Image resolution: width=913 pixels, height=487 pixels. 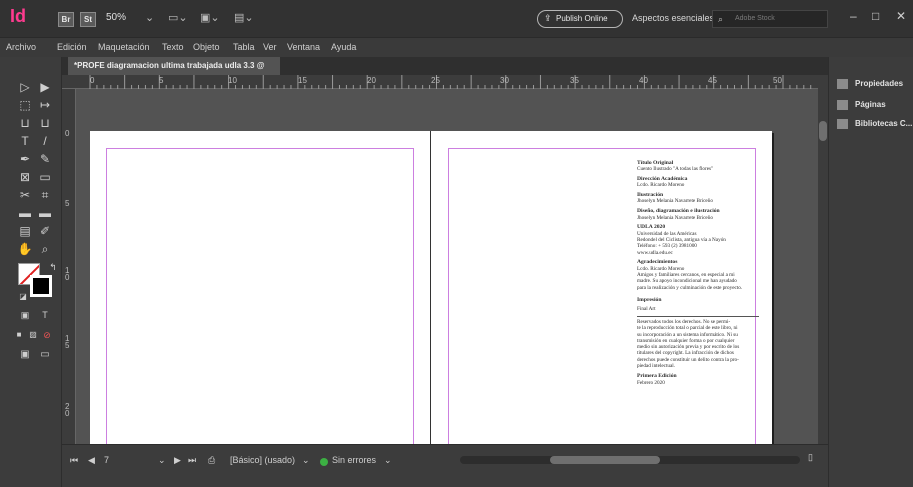 What do you see at coordinates (177, 460) in the screenshot?
I see `next-page-icon: ▶` at bounding box center [177, 460].